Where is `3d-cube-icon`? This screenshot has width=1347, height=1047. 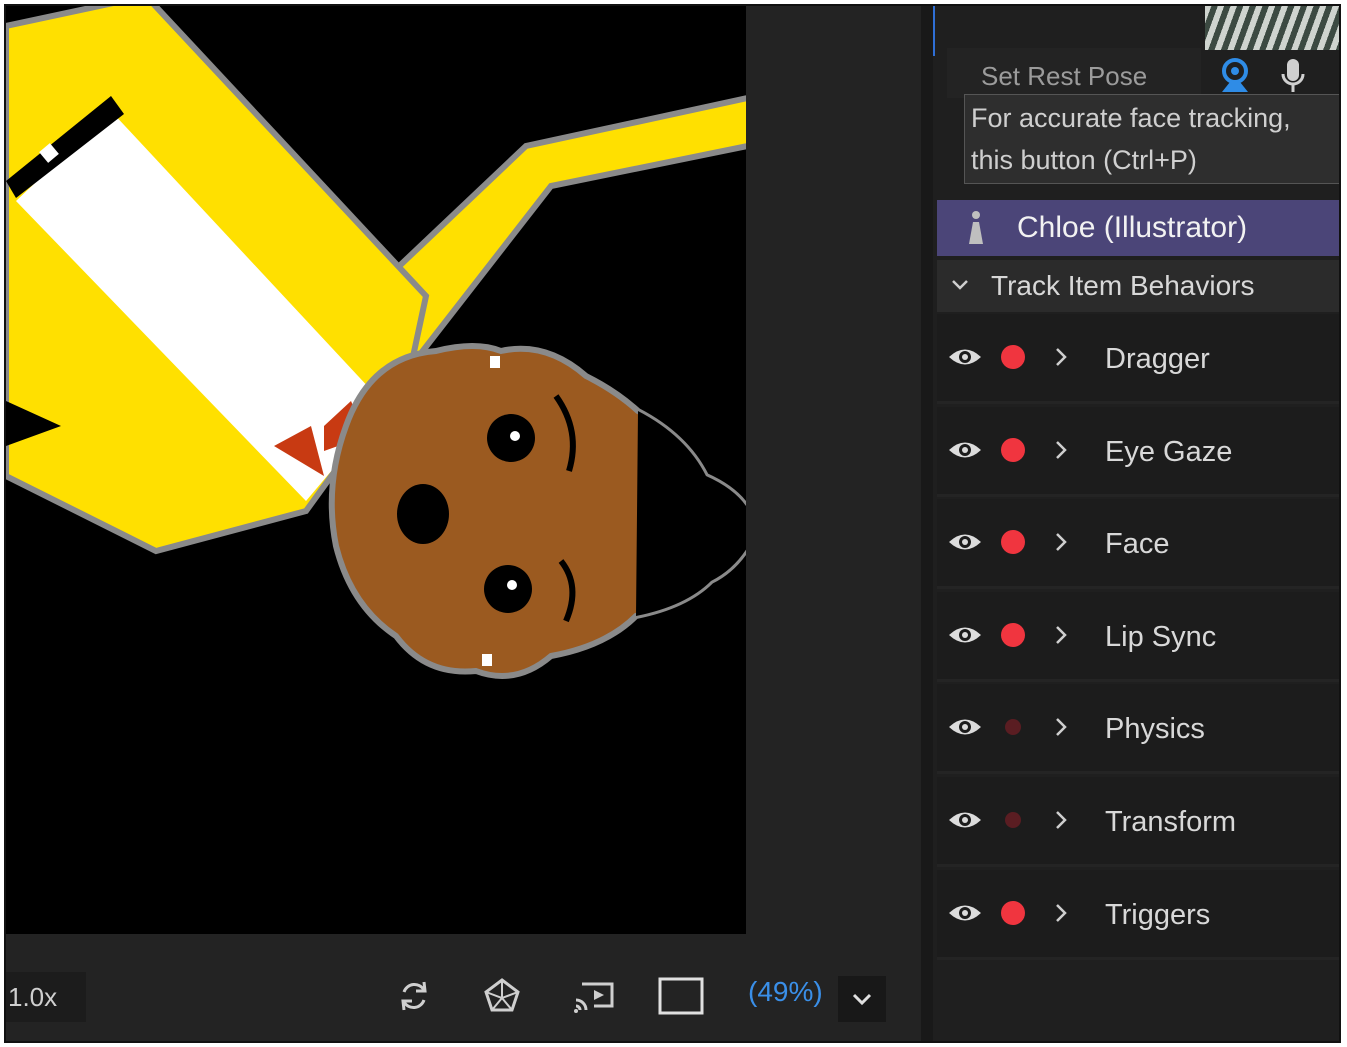
3d-cube-icon is located at coordinates (502, 996).